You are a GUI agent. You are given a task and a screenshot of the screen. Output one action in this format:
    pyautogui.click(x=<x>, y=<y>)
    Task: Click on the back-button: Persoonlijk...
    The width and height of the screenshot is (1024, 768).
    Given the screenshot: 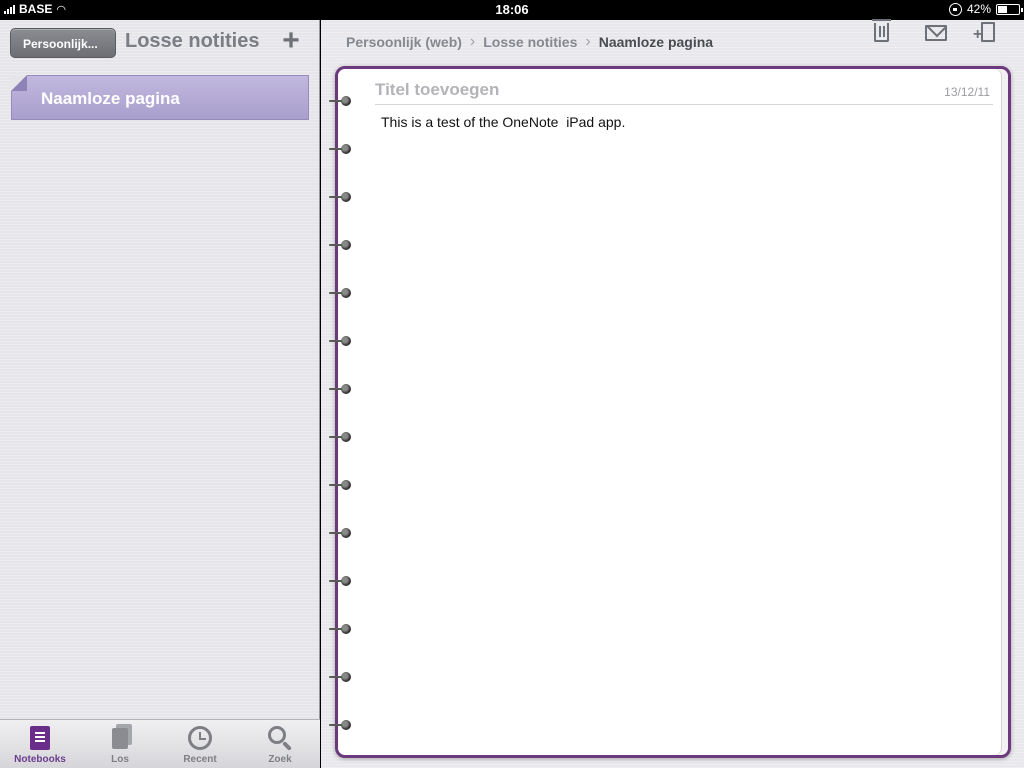 What is the action you would take?
    pyautogui.click(x=63, y=43)
    